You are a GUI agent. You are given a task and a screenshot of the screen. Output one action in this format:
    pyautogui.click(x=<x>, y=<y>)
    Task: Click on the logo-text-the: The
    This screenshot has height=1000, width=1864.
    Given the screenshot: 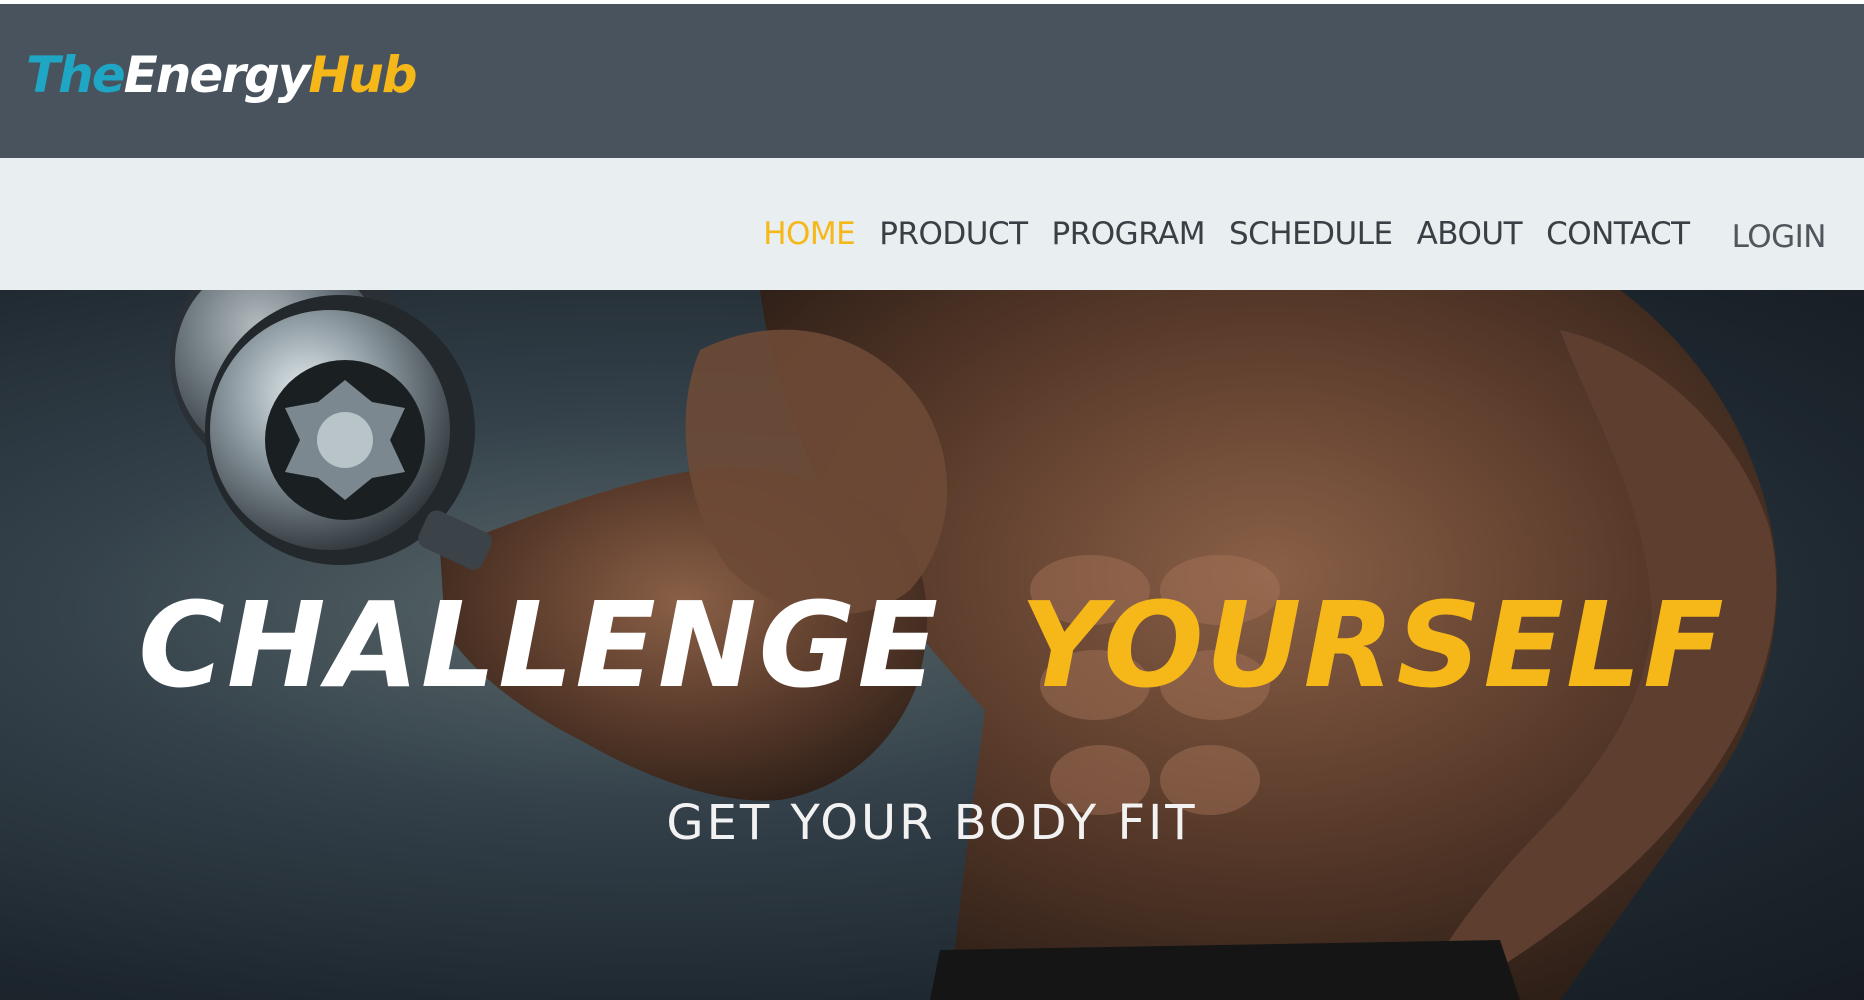 What is the action you would take?
    pyautogui.click(x=76, y=75)
    